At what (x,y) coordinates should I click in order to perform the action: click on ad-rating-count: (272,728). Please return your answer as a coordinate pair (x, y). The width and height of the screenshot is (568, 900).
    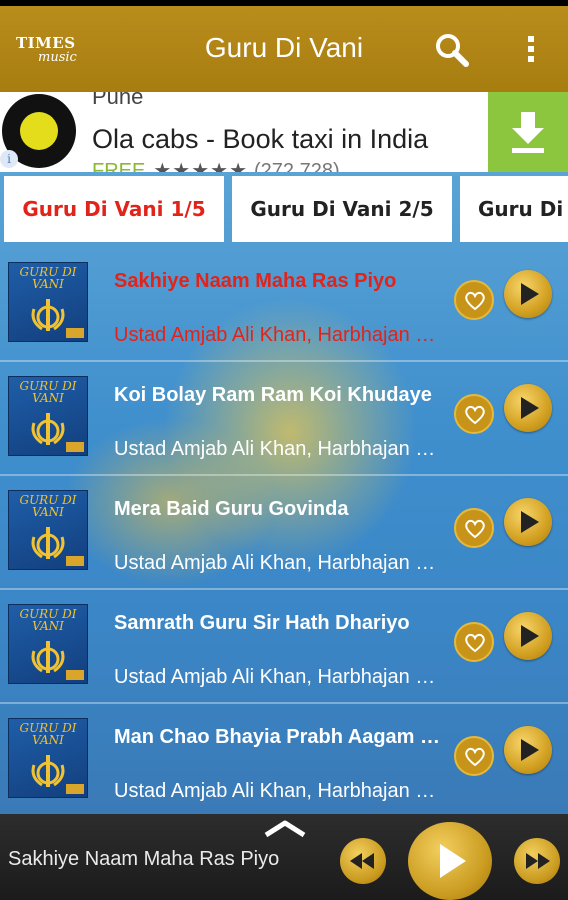
    Looking at the image, I should click on (297, 166).